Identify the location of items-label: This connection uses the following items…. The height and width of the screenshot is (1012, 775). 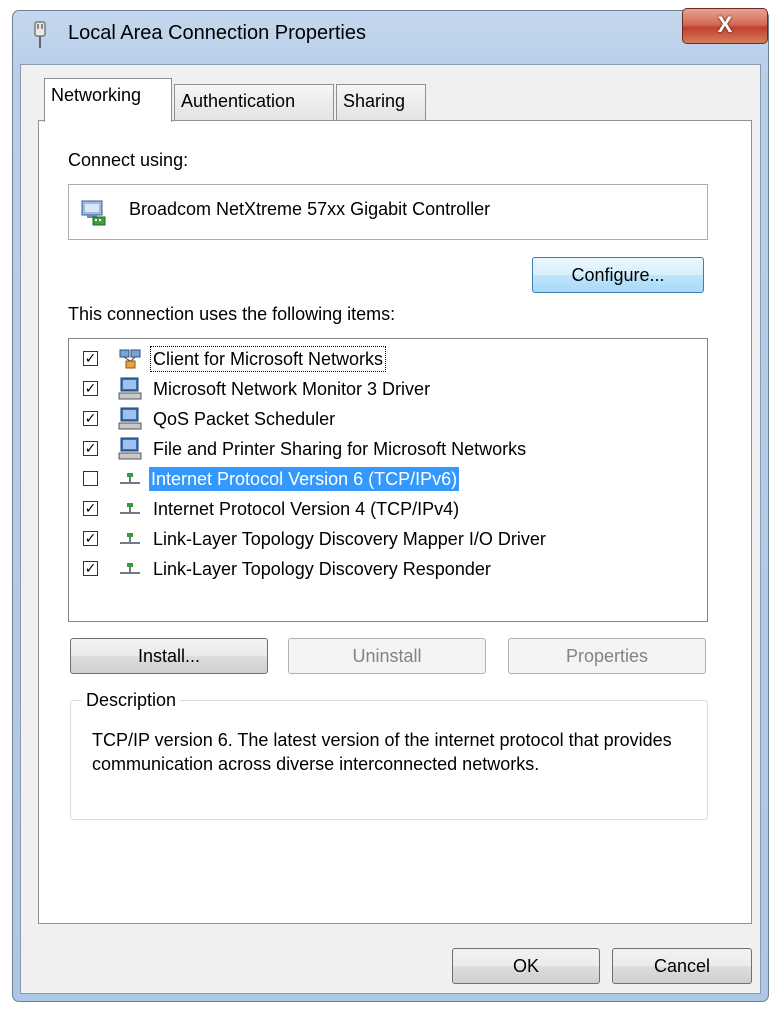
(232, 314).